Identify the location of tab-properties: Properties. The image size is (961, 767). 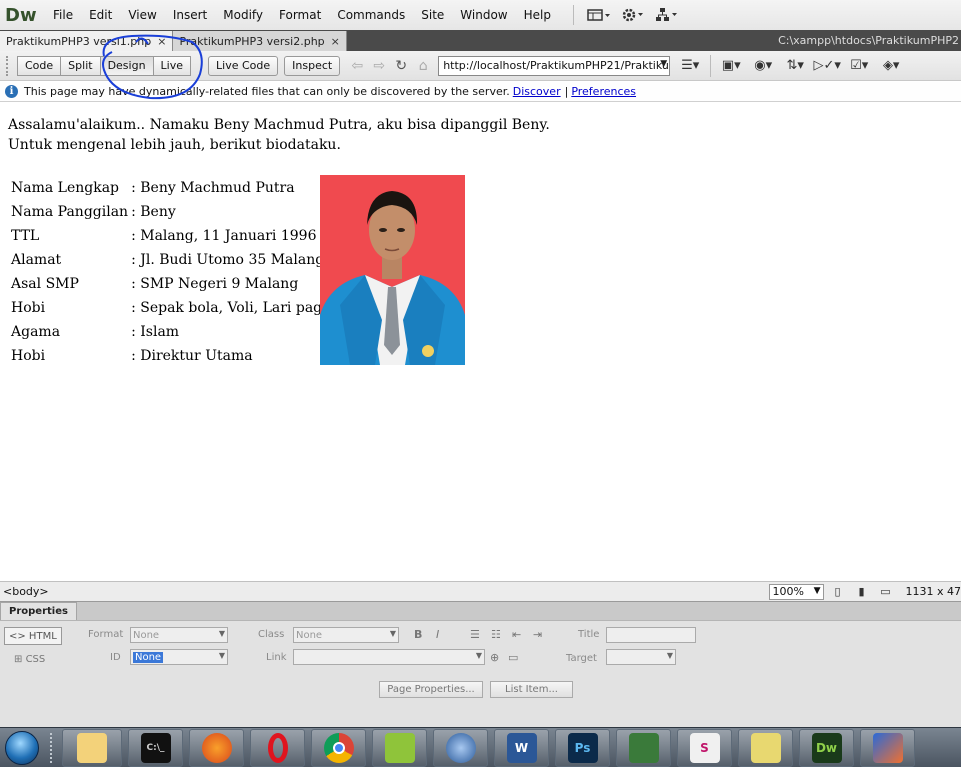
(38, 611).